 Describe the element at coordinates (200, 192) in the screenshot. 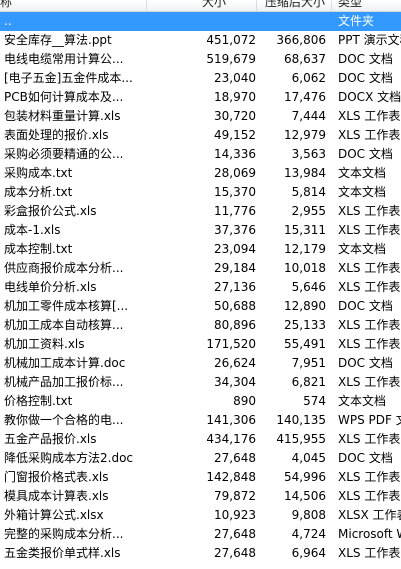

I see `file-row: 成本分析.txt 15,370 5,814 文本文档` at that location.